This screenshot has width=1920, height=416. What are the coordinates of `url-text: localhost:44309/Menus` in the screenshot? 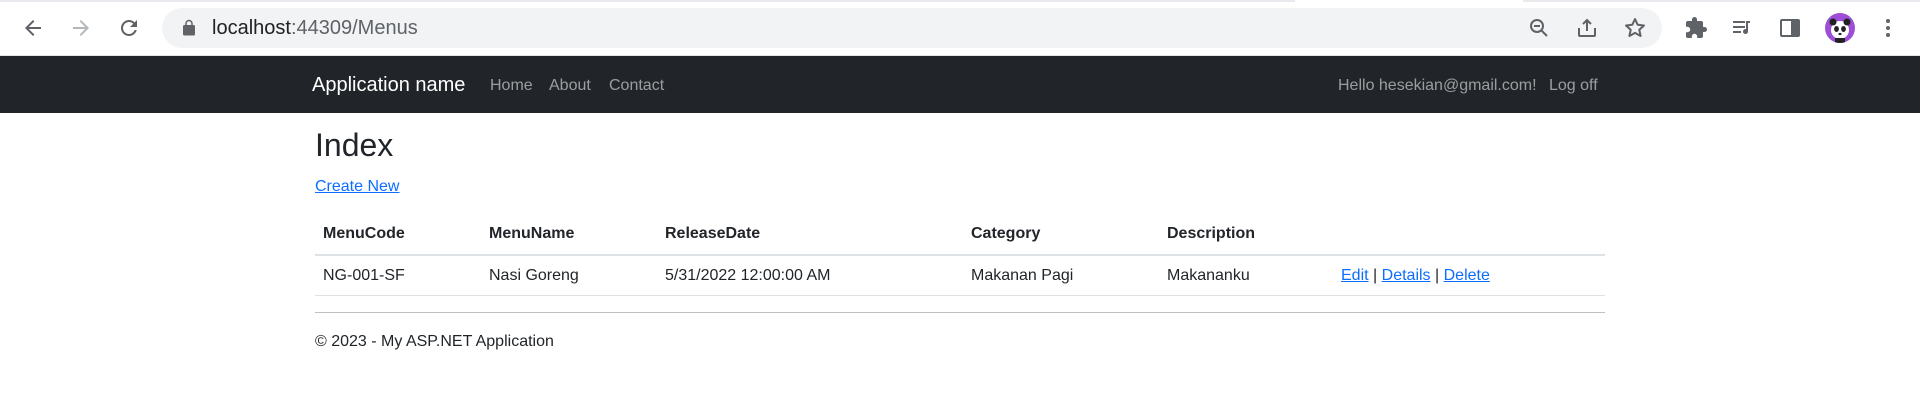 It's located at (315, 28).